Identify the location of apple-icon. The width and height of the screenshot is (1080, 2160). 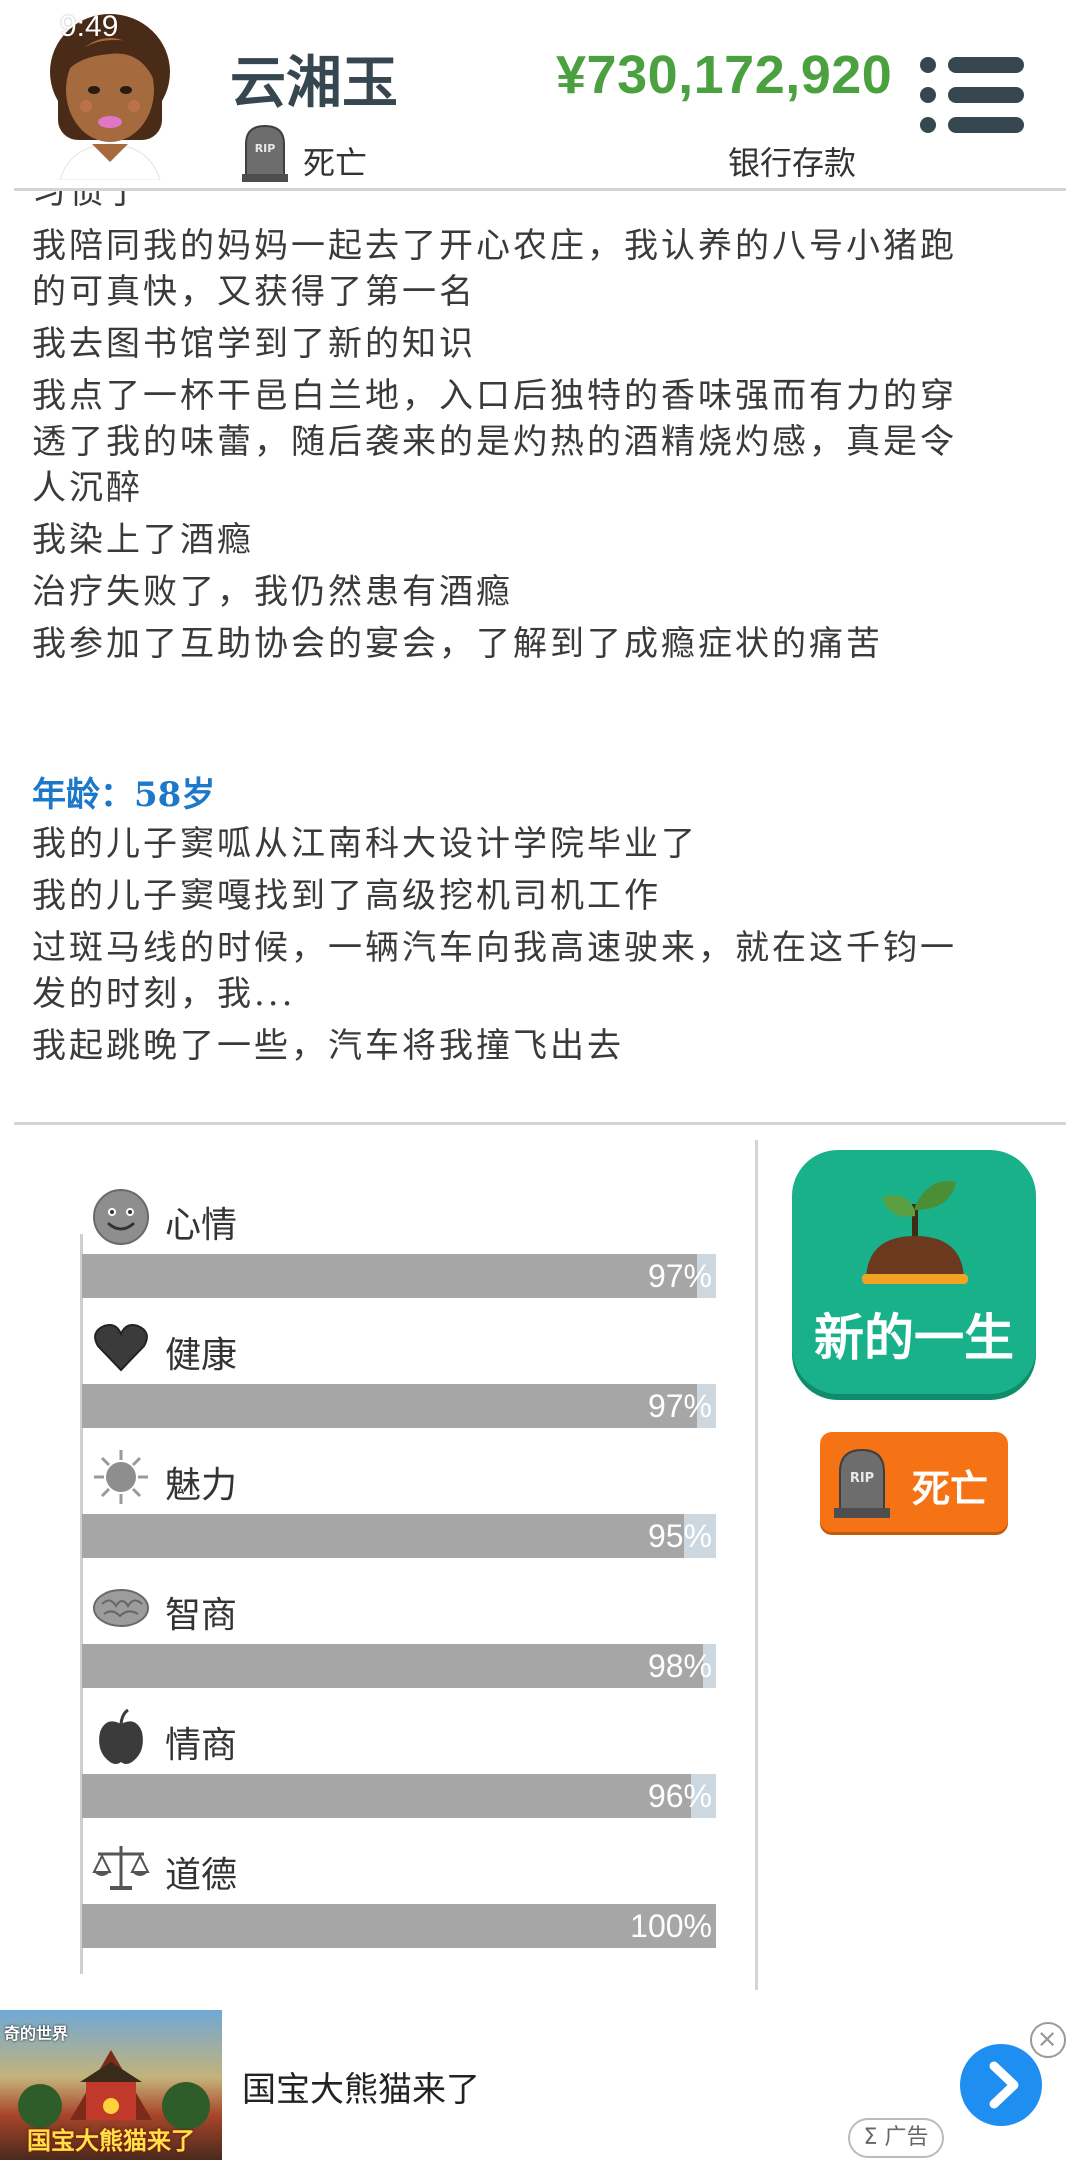
(121, 1736).